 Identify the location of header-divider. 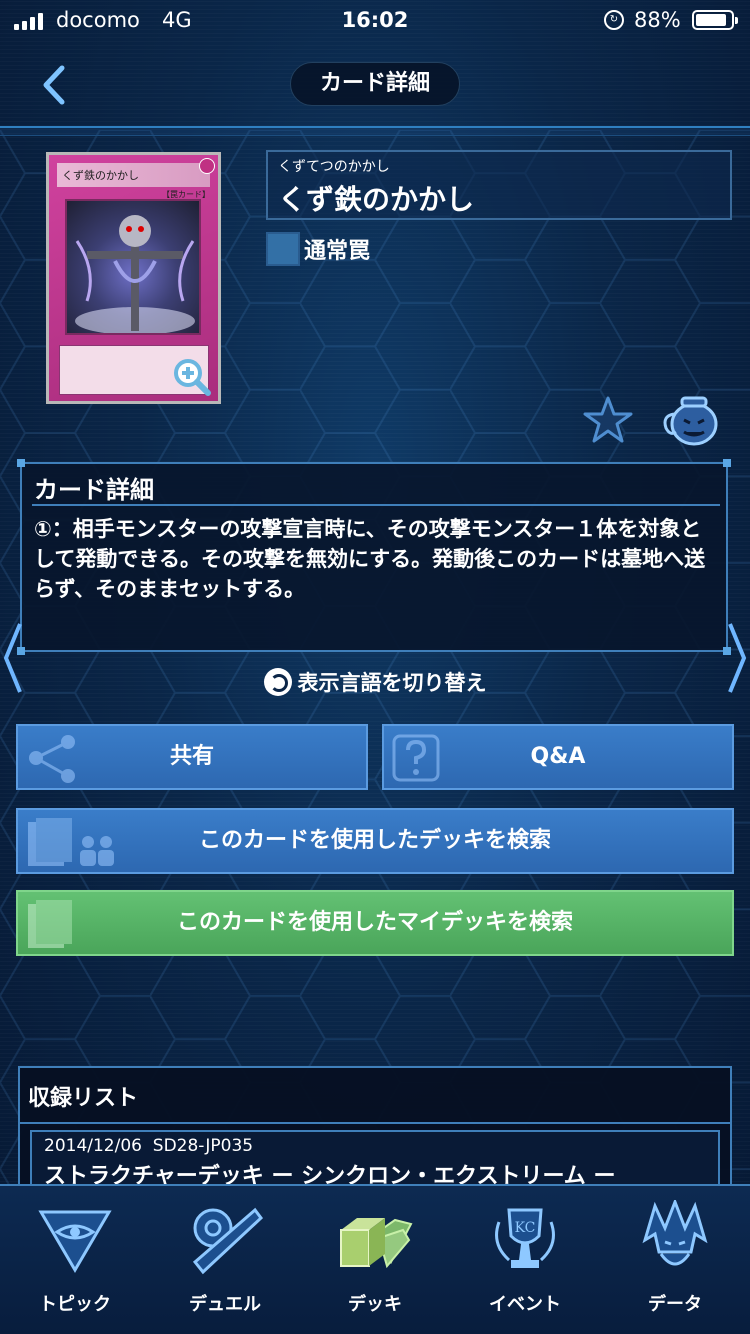
(375, 131).